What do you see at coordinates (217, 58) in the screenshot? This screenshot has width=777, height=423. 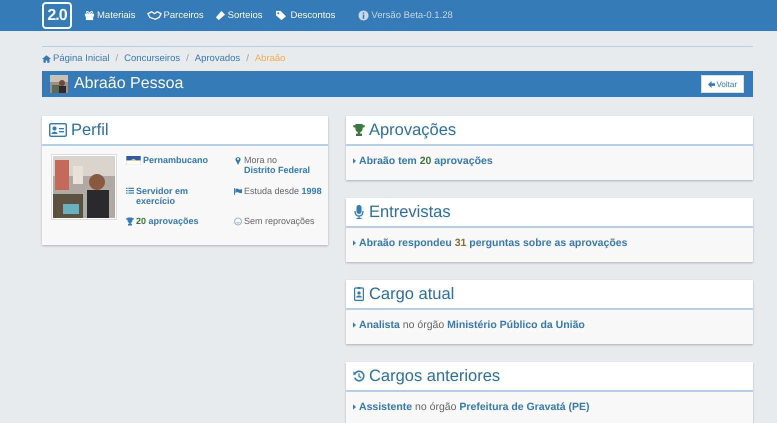 I see `breadcrumb-link: Aprovados` at bounding box center [217, 58].